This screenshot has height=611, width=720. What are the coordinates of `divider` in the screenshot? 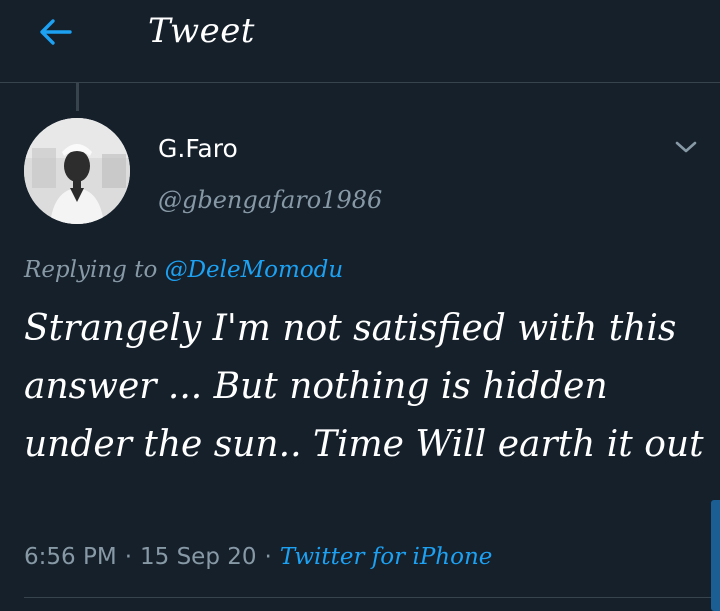 It's located at (372, 597).